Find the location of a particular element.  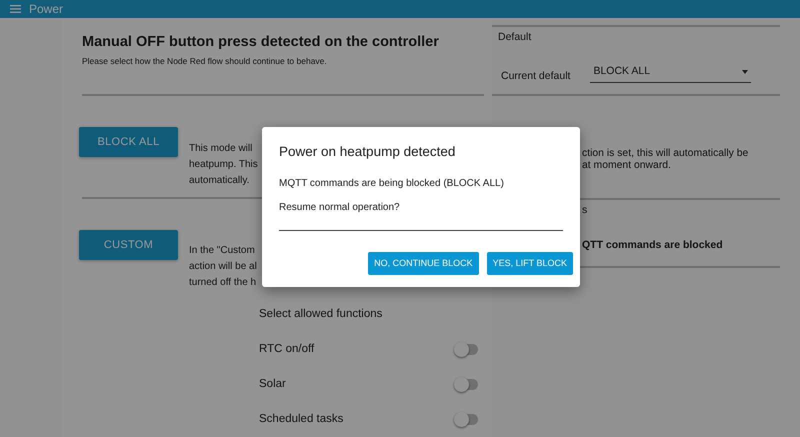

confirm-button: YES, LIFT BLOCK is located at coordinates (529, 263).